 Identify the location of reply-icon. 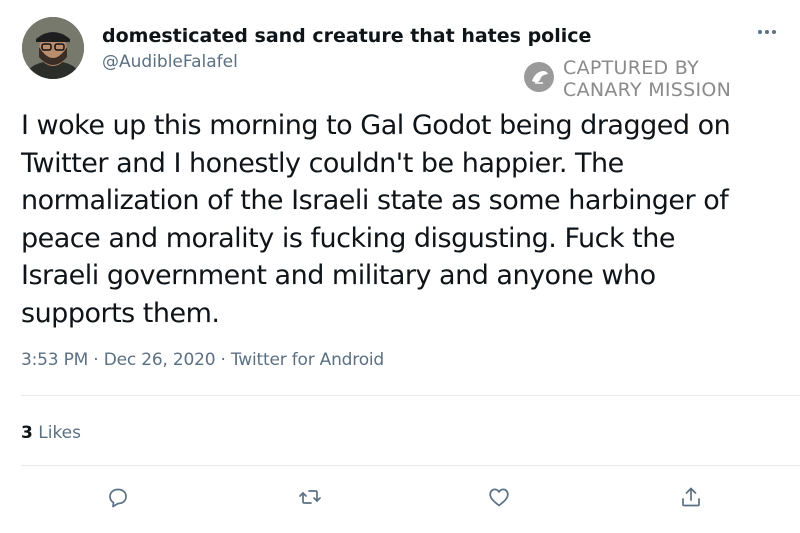
(118, 498).